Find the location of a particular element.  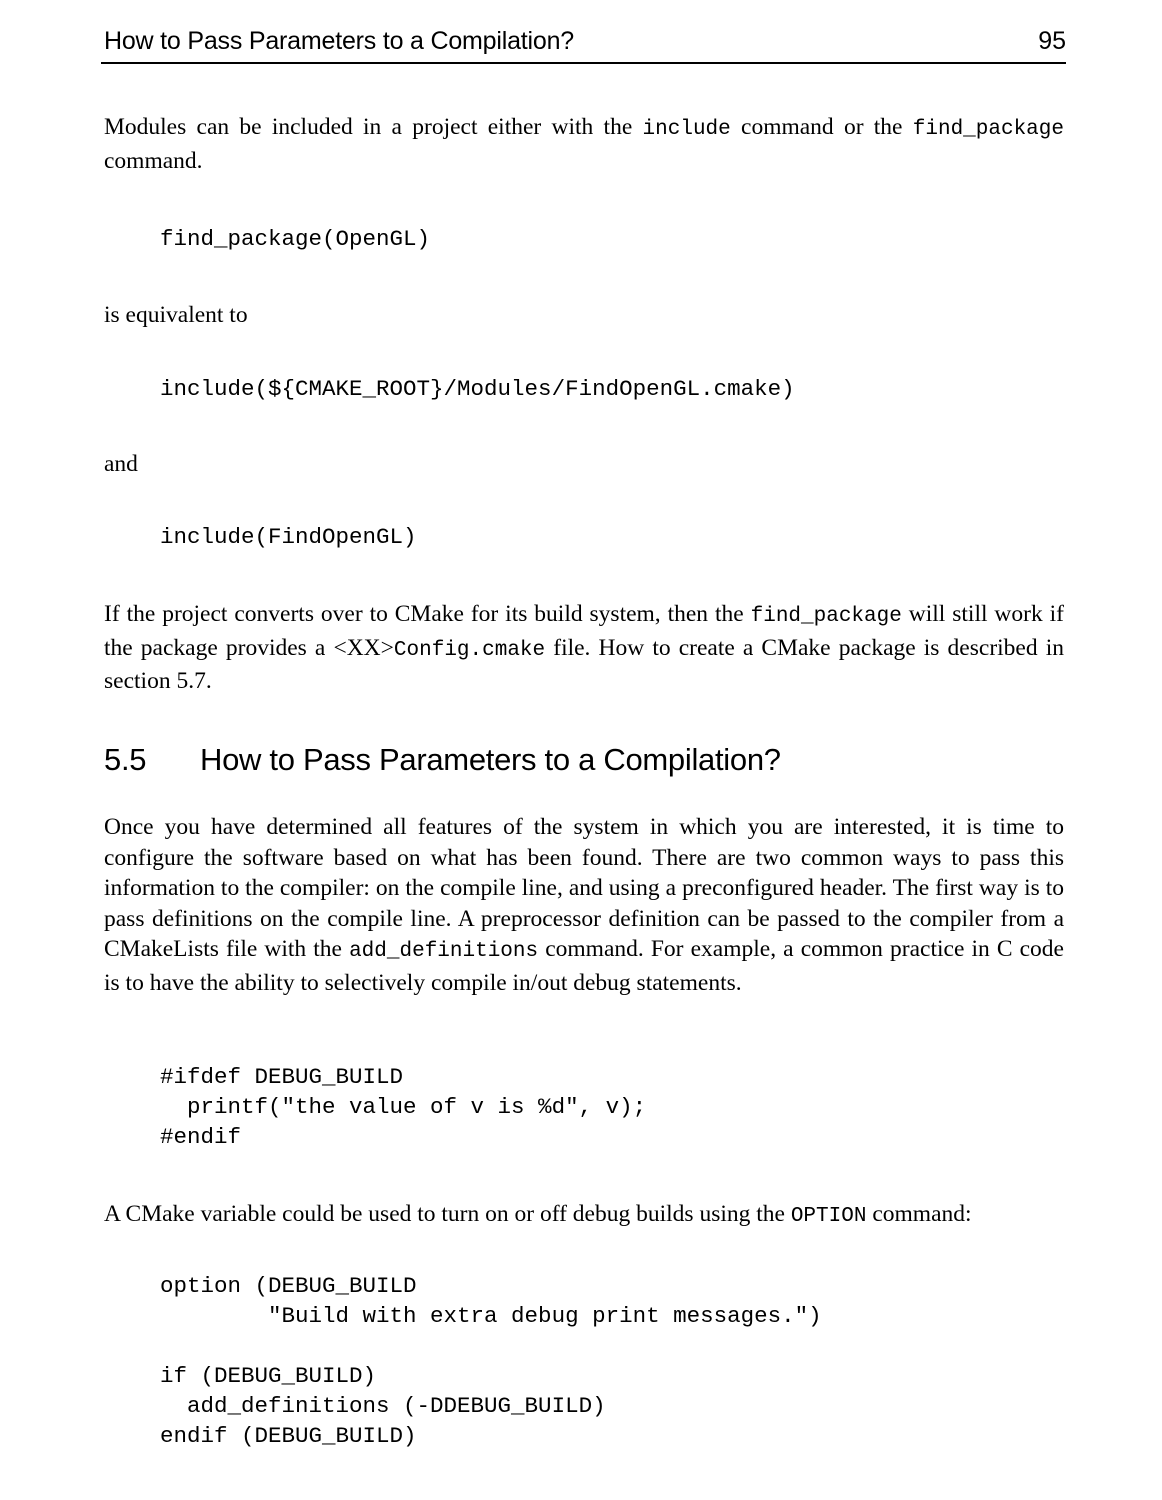

section-number: 5.5 is located at coordinates (125, 759).